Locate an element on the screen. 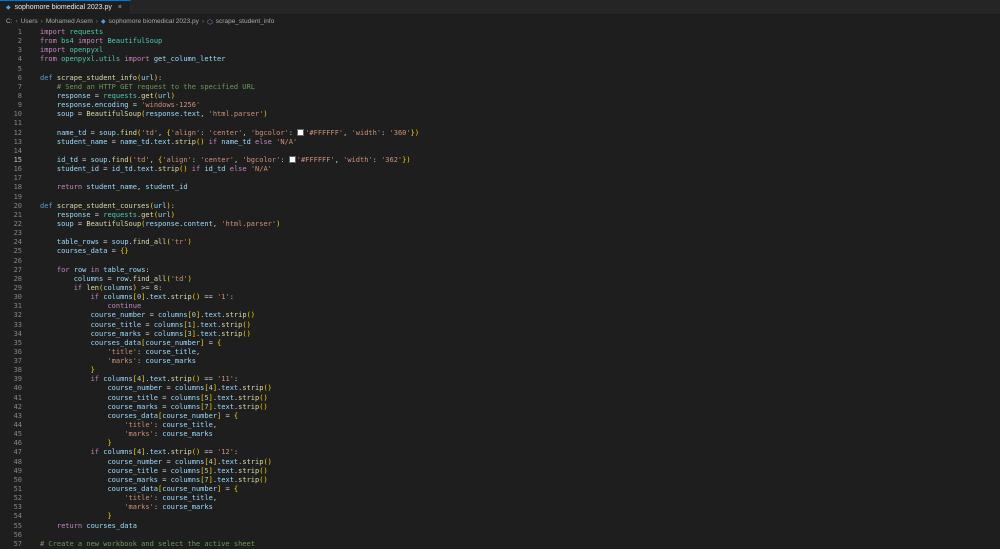  code-line: 2 from bs4 import BeautifulSoup is located at coordinates (500, 41).